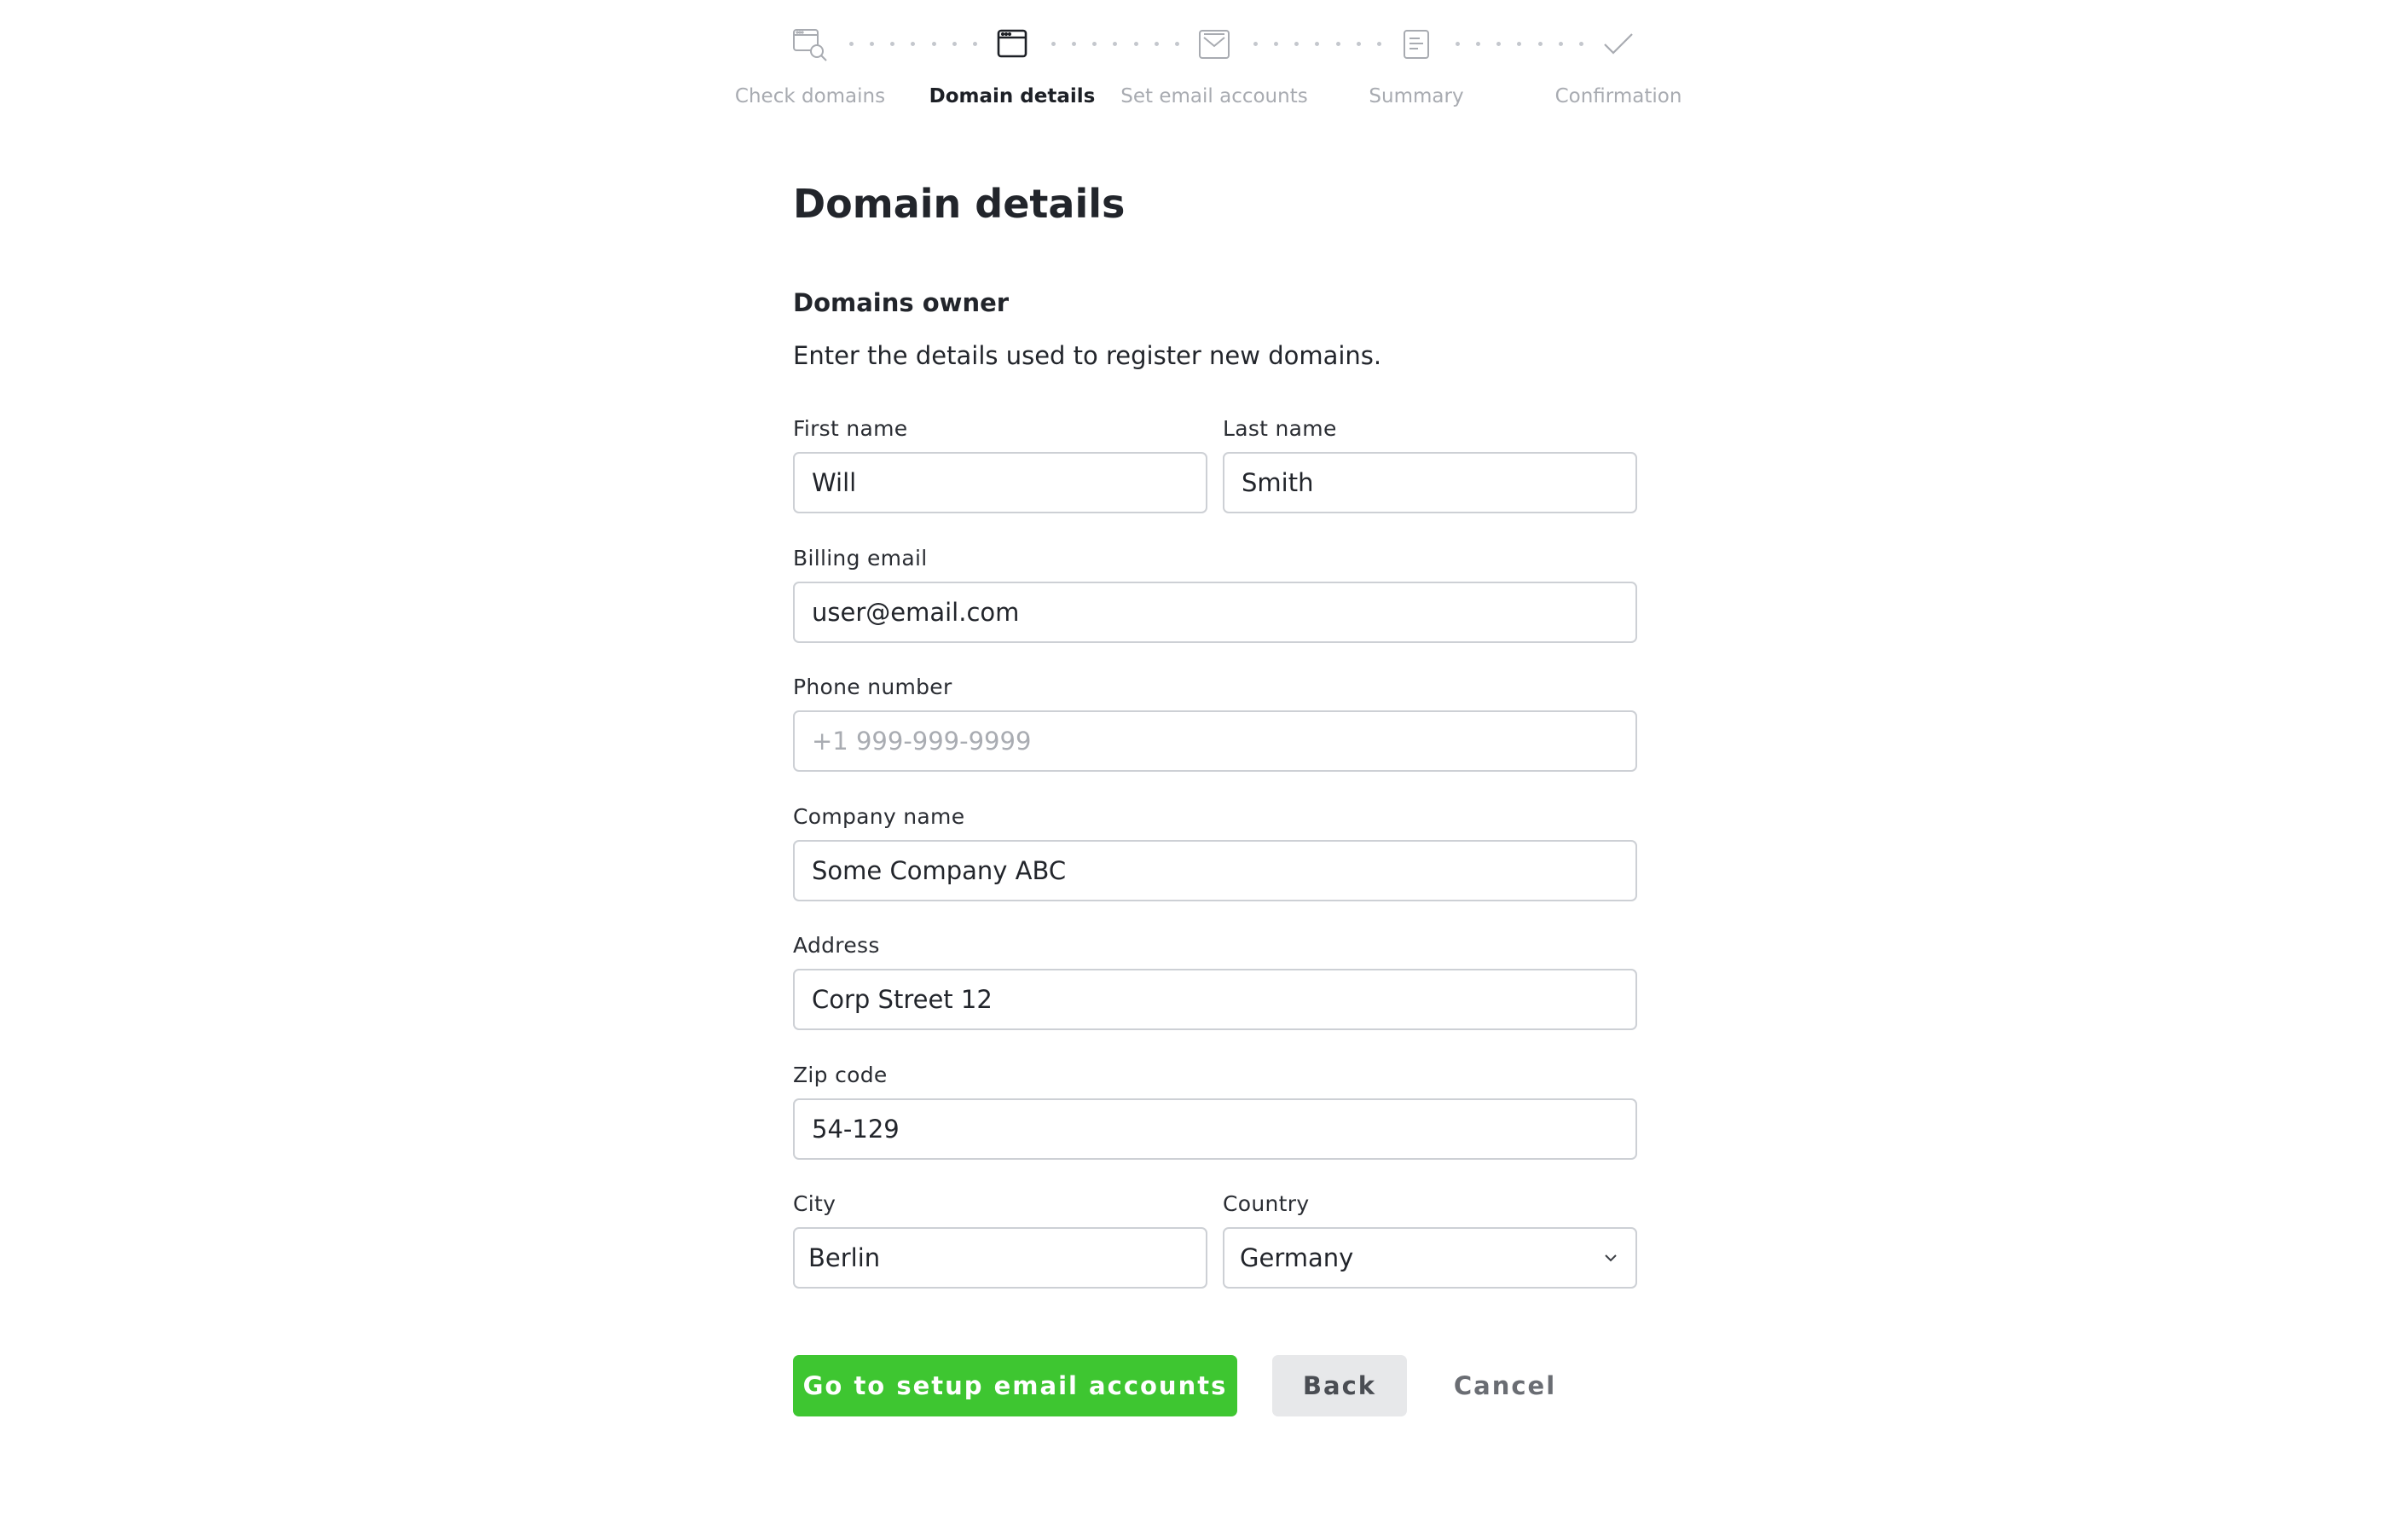  I want to click on country-field-group: Country Germany, so click(1430, 1240).